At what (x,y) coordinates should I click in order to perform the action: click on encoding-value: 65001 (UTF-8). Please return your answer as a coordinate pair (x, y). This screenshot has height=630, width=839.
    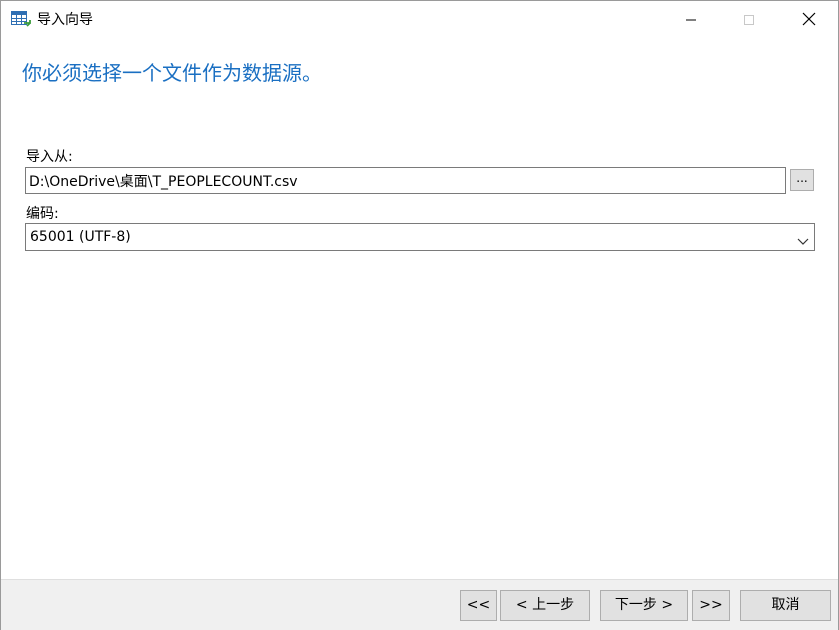
    Looking at the image, I should click on (80, 237).